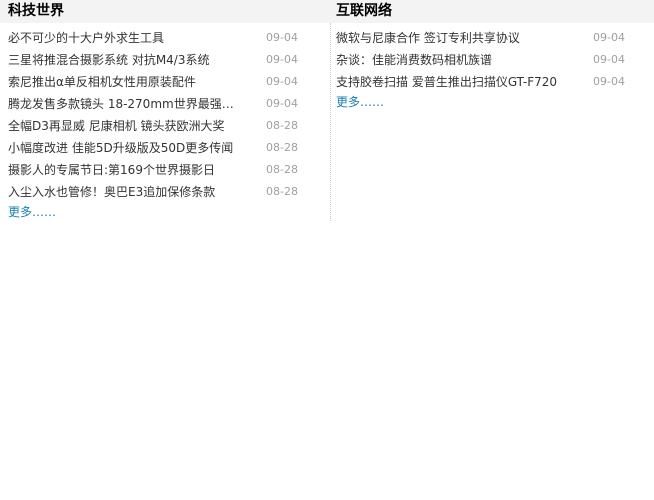 The width and height of the screenshot is (654, 500). I want to click on news-link: 三星将推混合摄影系统 对抗M4/3系统, so click(128, 60).